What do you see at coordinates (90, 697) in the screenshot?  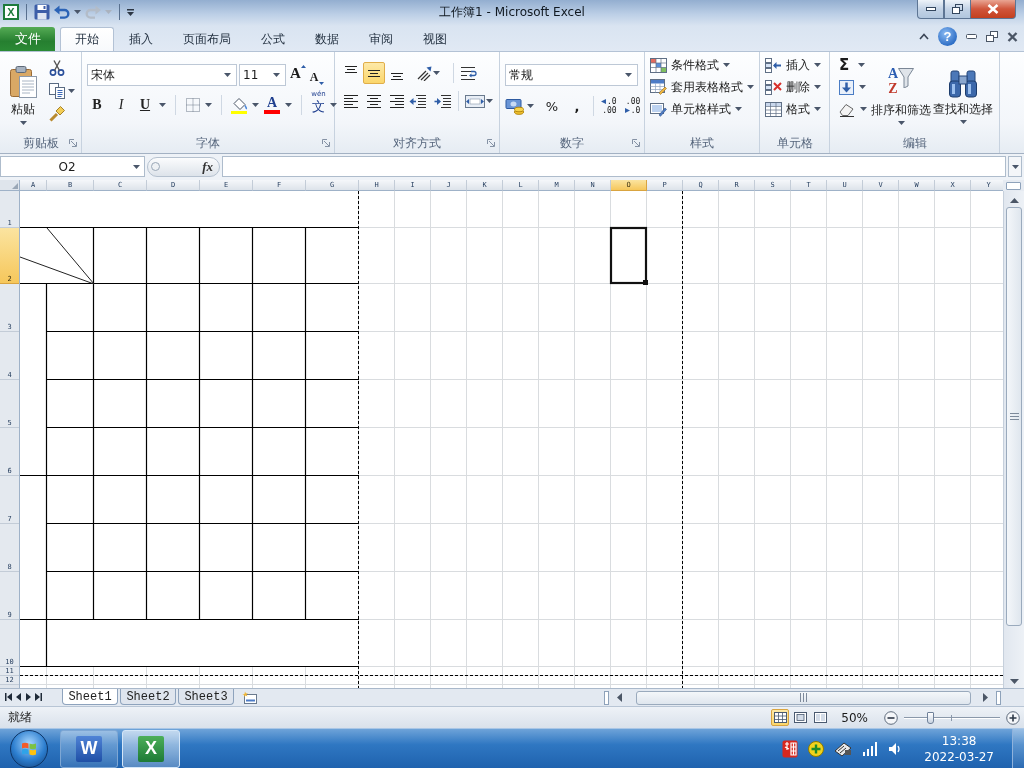 I see `sheet-tab: Sheet1` at bounding box center [90, 697].